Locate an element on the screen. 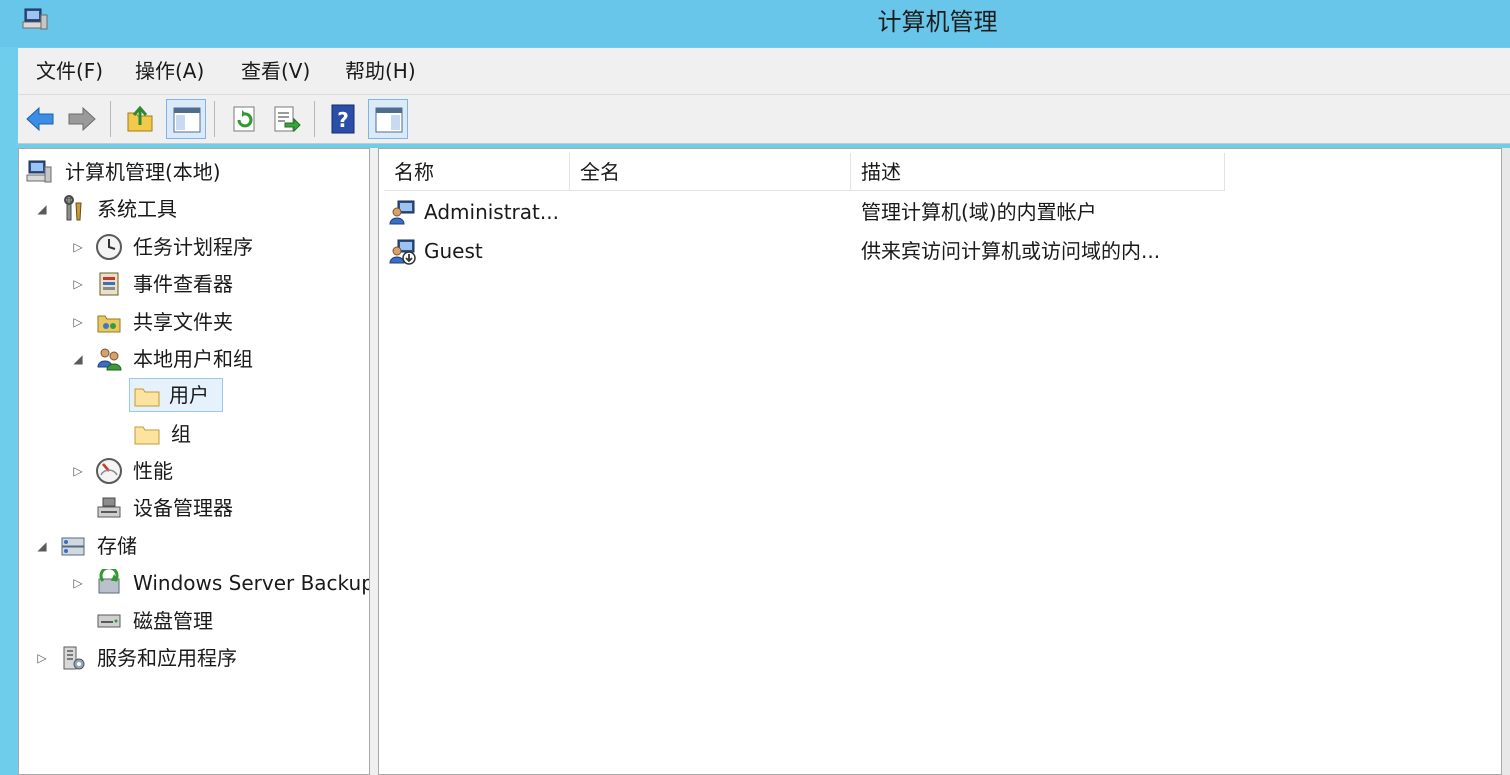  title-bar: 计算机管理 is located at coordinates (755, 23).